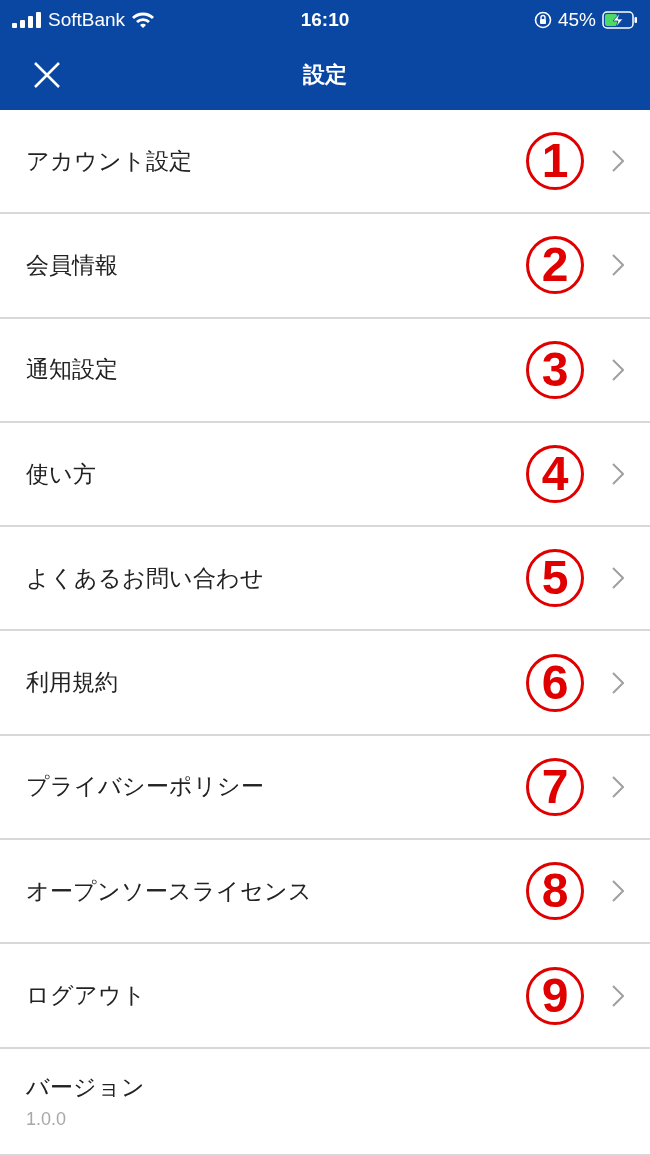 The width and height of the screenshot is (650, 1156). Describe the element at coordinates (543, 20) in the screenshot. I see `orientation-lock-icon` at that location.